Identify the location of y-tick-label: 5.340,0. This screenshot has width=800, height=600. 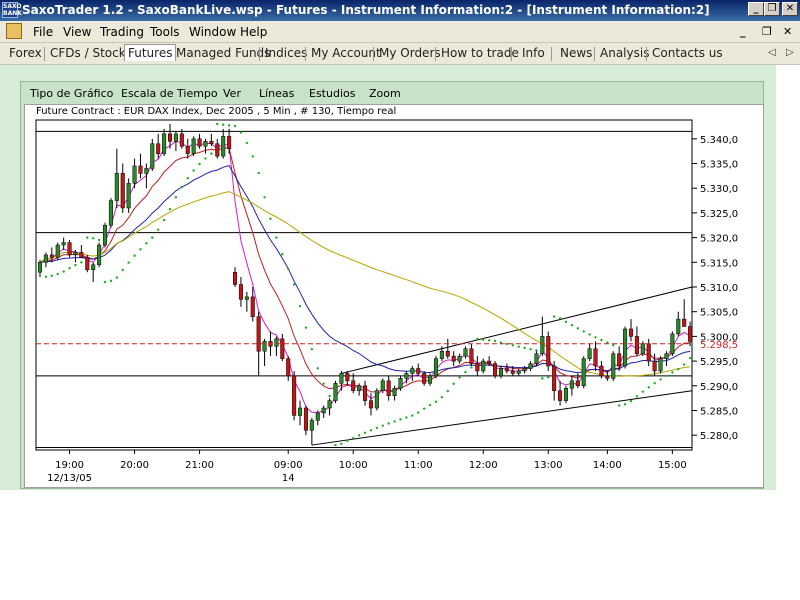
(719, 140).